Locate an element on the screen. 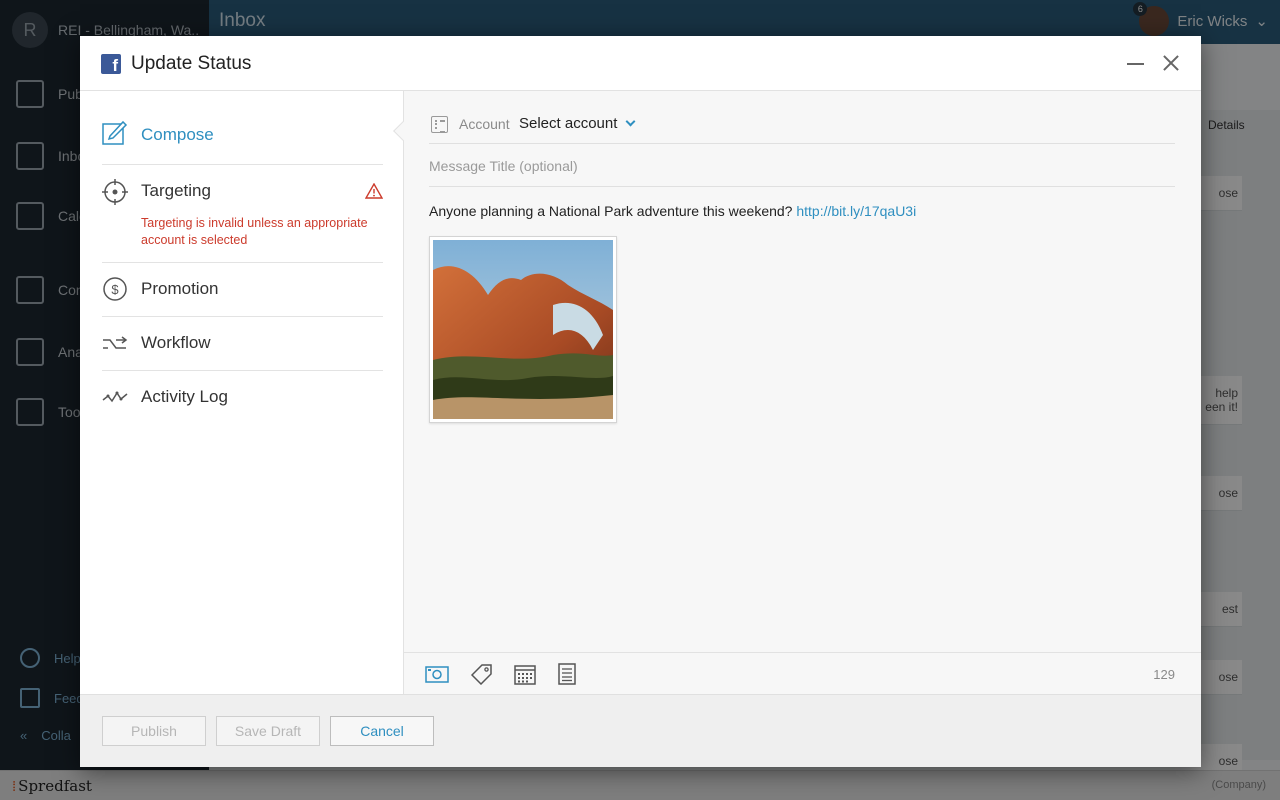 Image resolution: width=1280 pixels, height=800 pixels. tab-activity-log: Activity Log is located at coordinates (242, 398).